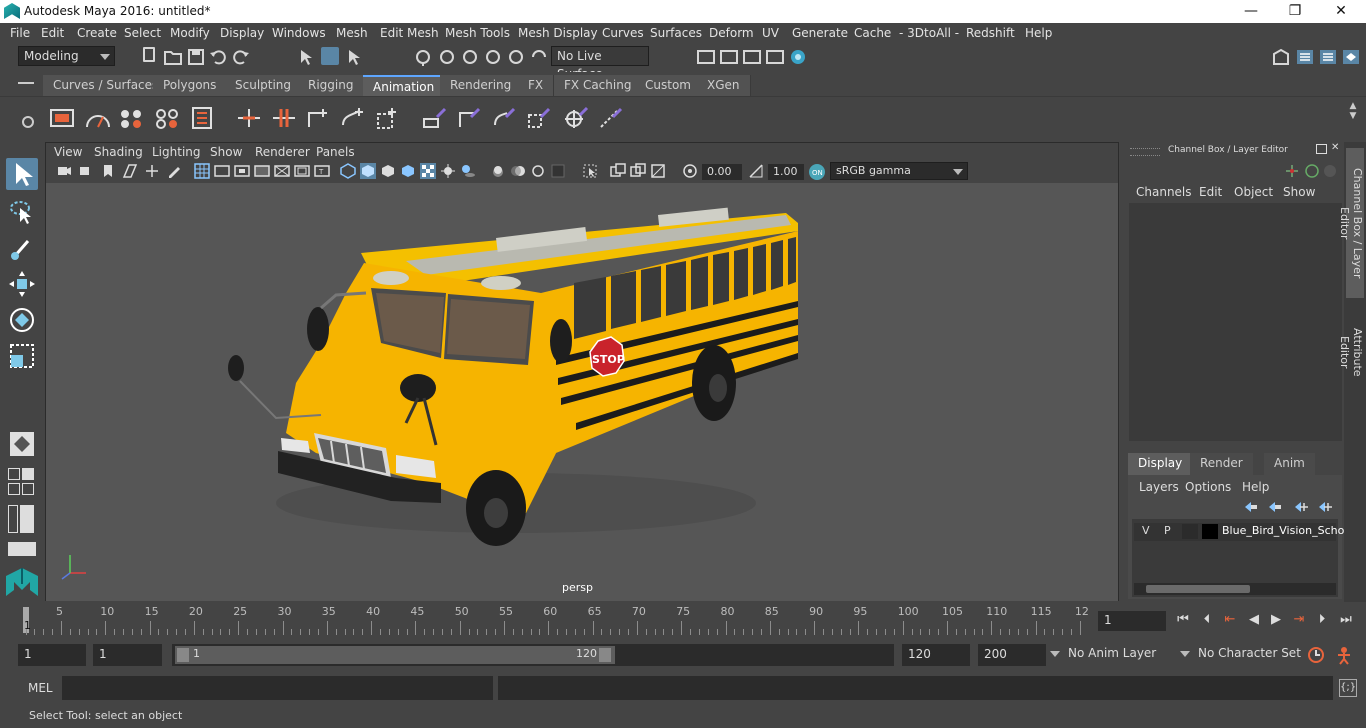 The image size is (1366, 728). Describe the element at coordinates (990, 33) in the screenshot. I see `menu-redshift: Redshift` at that location.